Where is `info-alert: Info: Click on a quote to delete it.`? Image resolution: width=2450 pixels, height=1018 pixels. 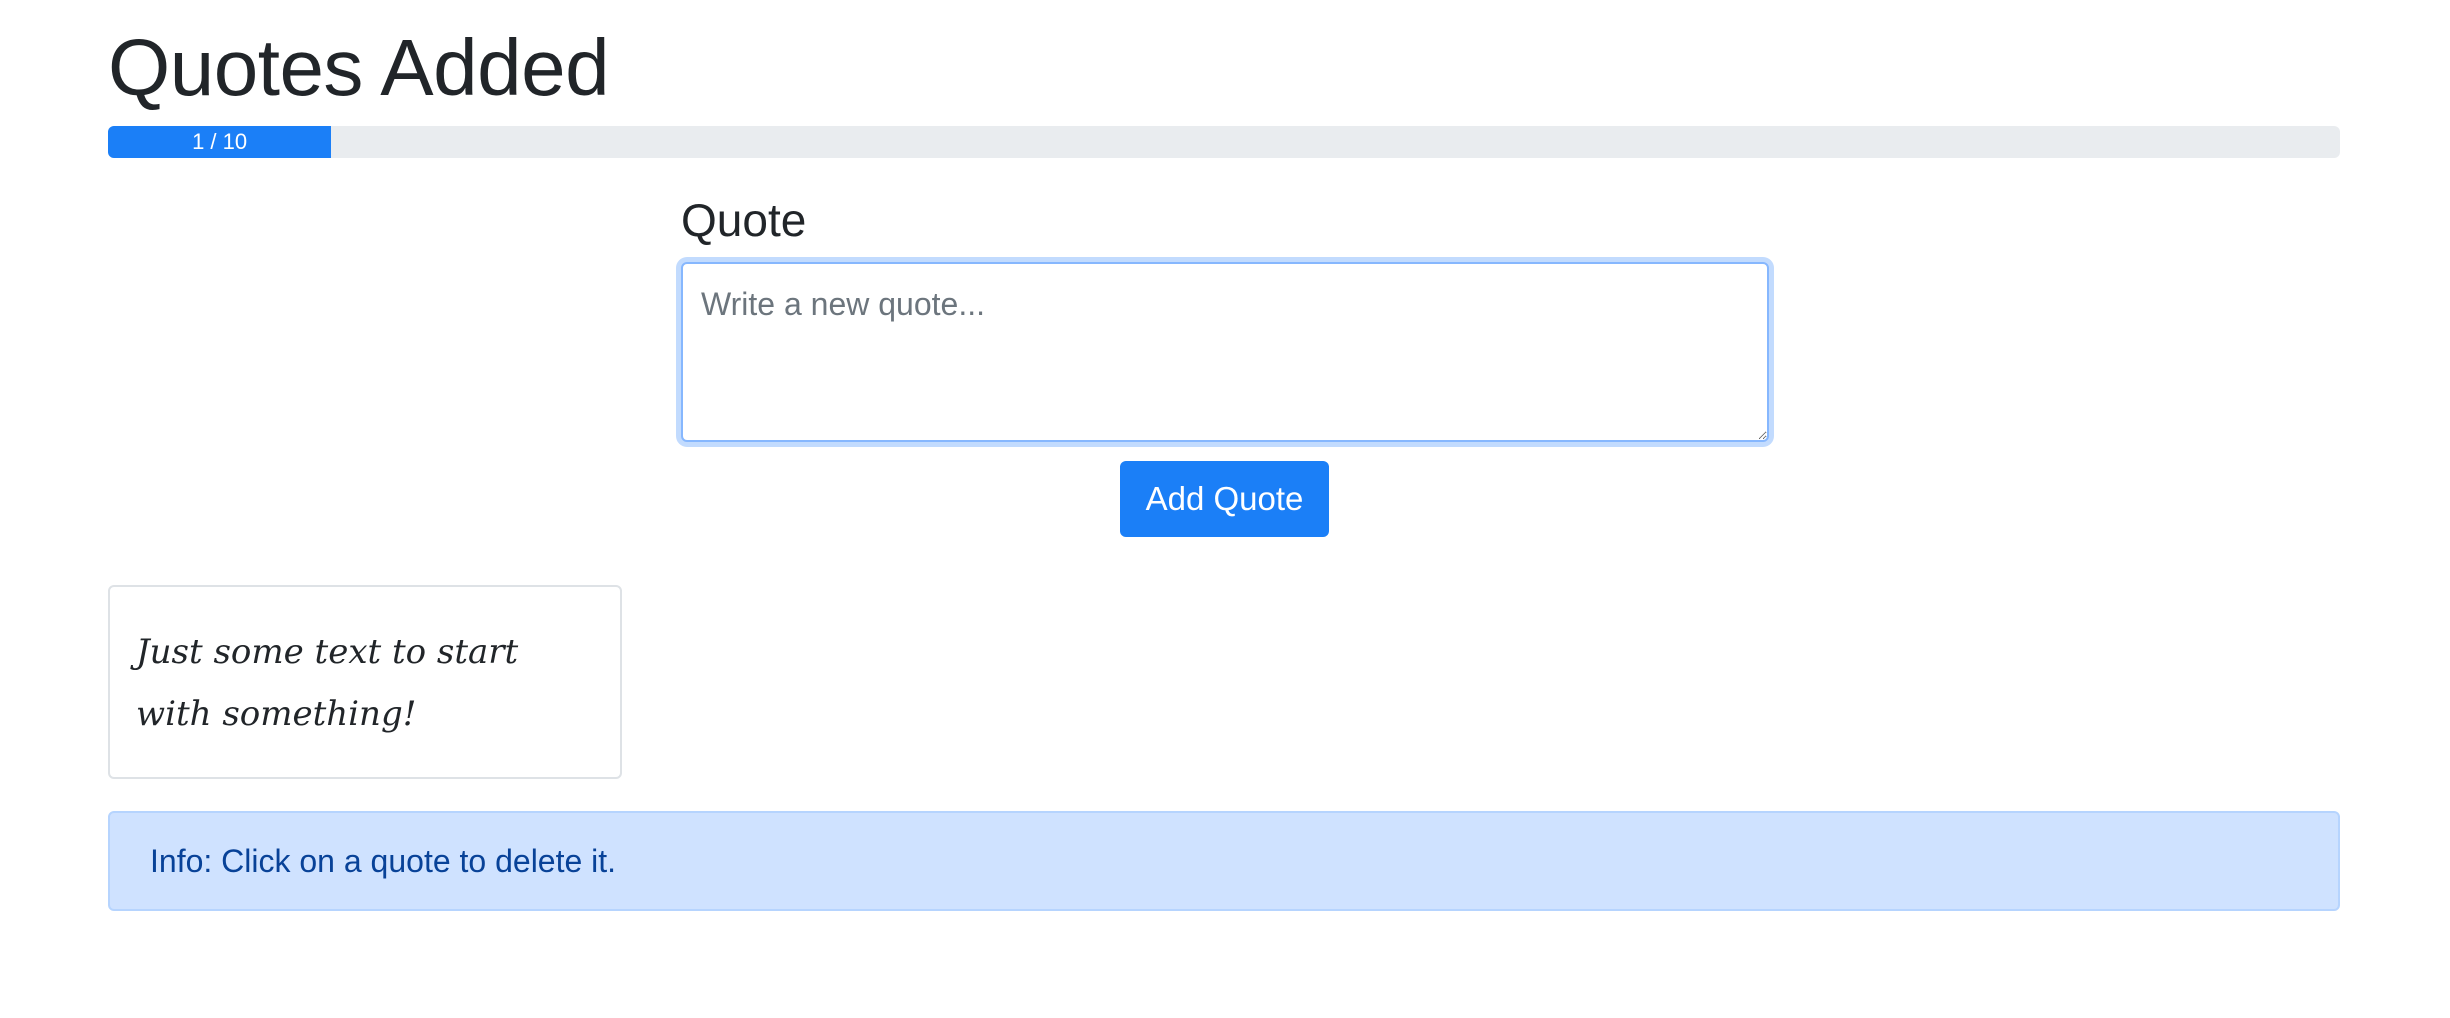
info-alert: Info: Click on a quote to delete it. is located at coordinates (1224, 861).